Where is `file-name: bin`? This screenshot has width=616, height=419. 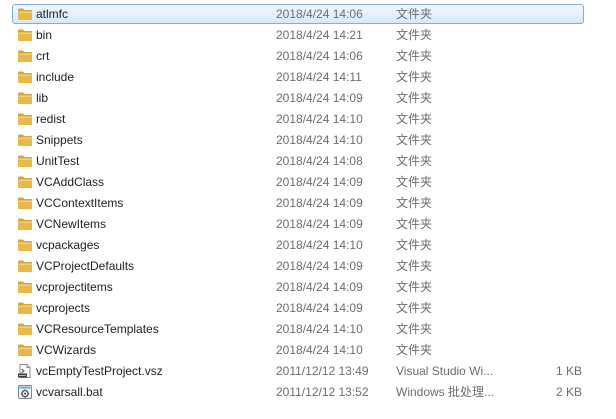 file-name: bin is located at coordinates (44, 35).